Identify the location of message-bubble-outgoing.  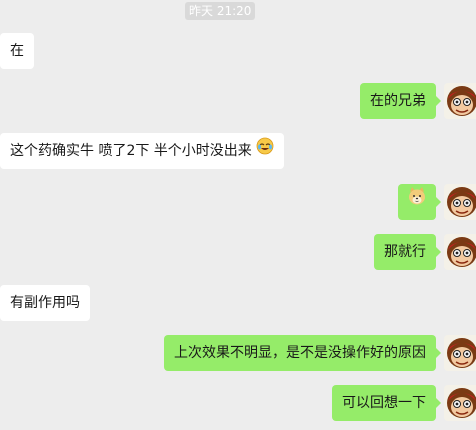
(419, 202).